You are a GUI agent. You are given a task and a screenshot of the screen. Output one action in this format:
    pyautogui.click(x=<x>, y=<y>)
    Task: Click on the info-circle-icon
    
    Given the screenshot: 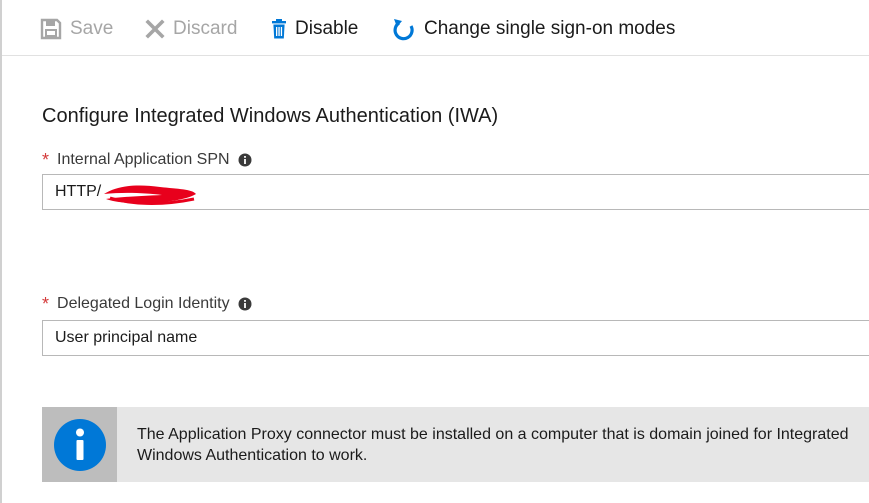 What is the action you would take?
    pyautogui.click(x=79, y=444)
    